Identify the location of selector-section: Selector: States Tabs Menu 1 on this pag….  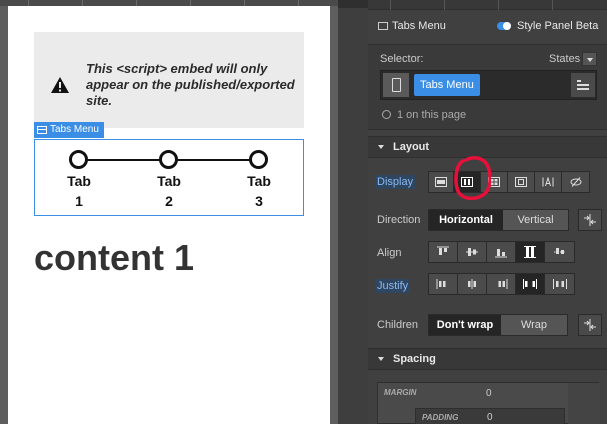
(487, 87).